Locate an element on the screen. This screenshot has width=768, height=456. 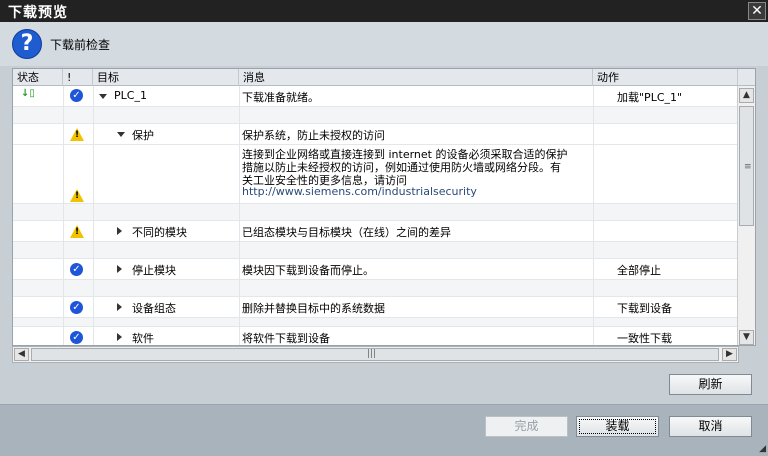
row-target: PLC_1 is located at coordinates (130, 95).